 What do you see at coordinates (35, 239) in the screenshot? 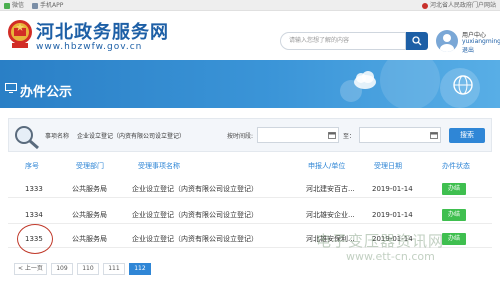
I see `annotation-circle` at bounding box center [35, 239].